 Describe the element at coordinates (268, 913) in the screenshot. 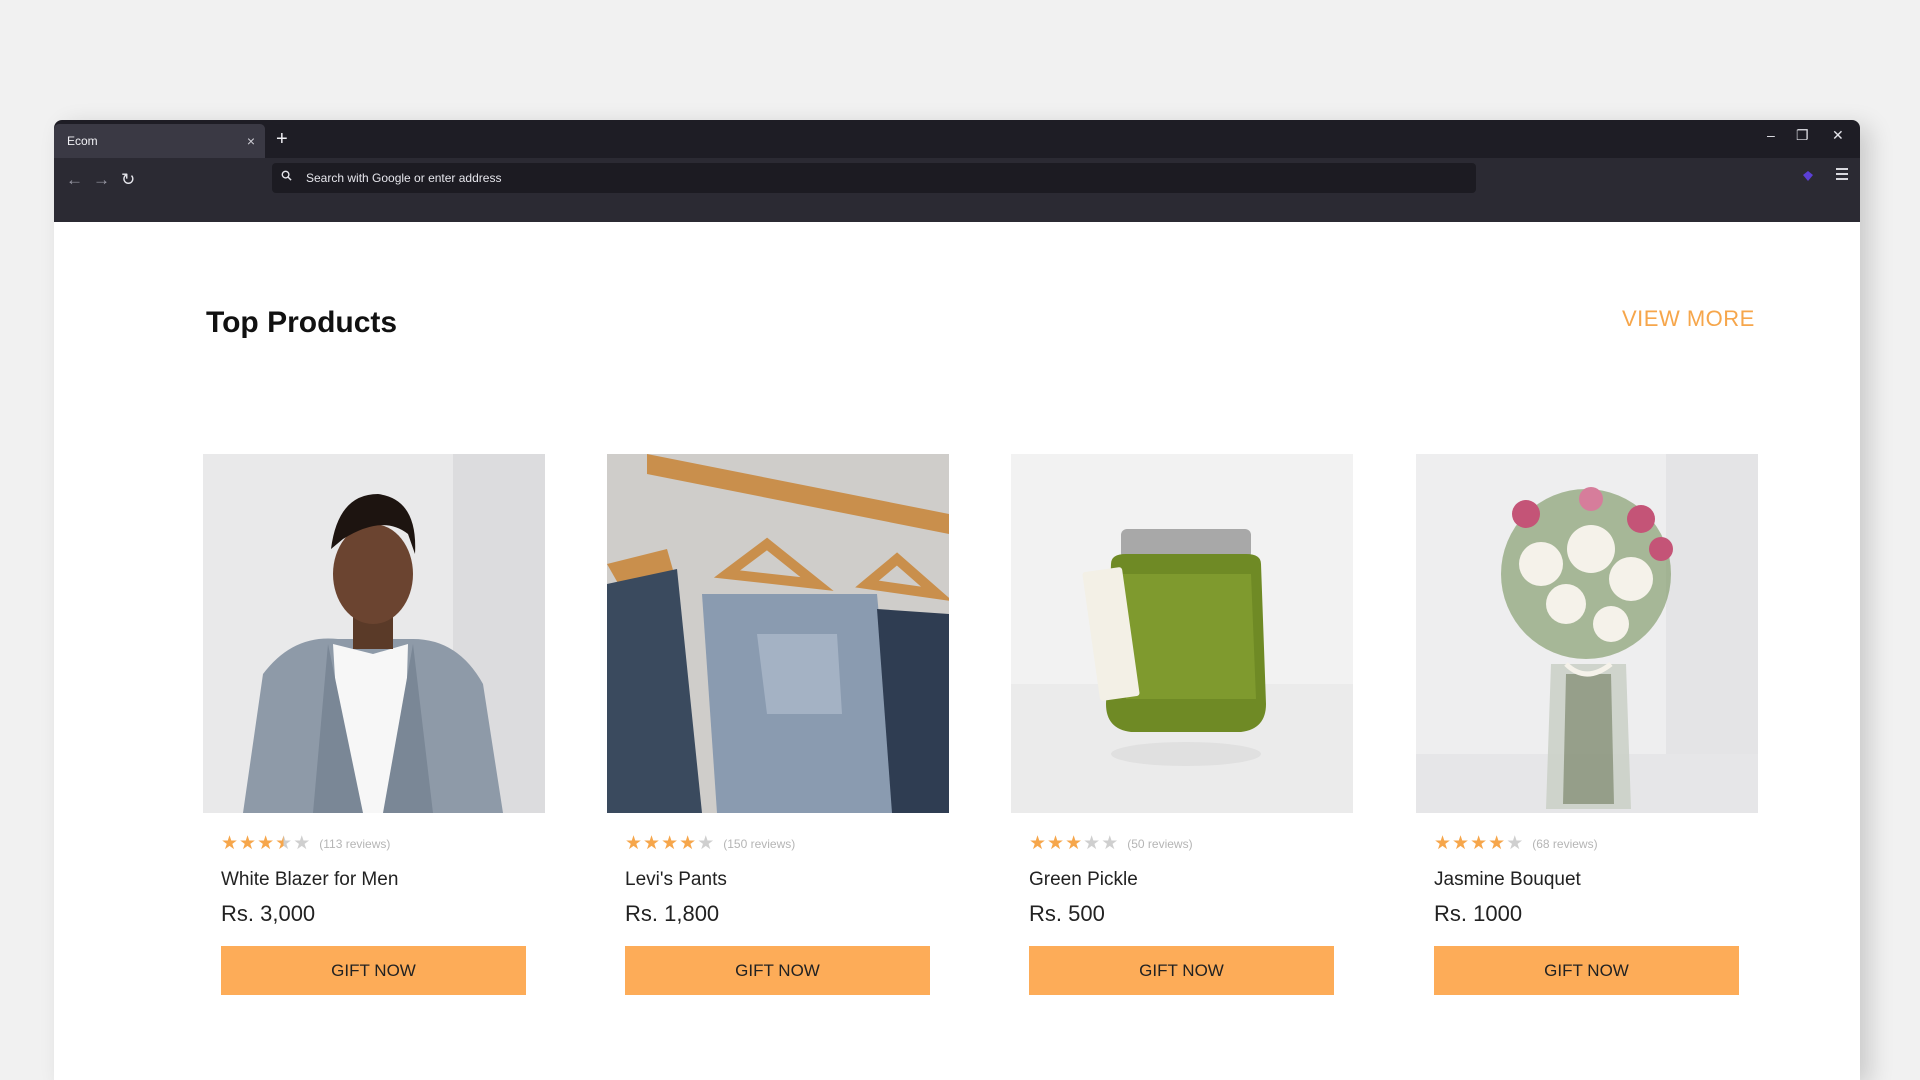

I see `product-price: Rs. 3,000` at that location.